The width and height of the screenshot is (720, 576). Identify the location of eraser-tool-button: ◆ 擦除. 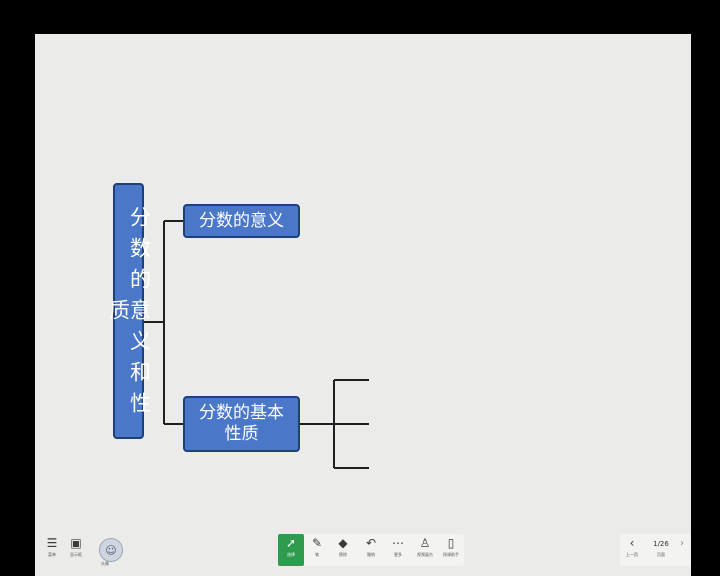
(343, 550).